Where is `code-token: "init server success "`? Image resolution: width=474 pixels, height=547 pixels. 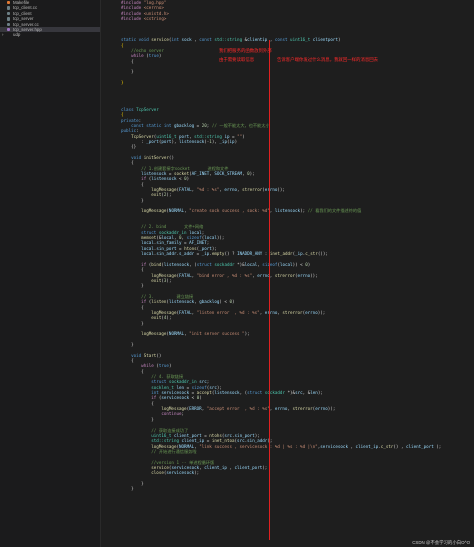
code-token: "init server success " is located at coordinates (217, 334).